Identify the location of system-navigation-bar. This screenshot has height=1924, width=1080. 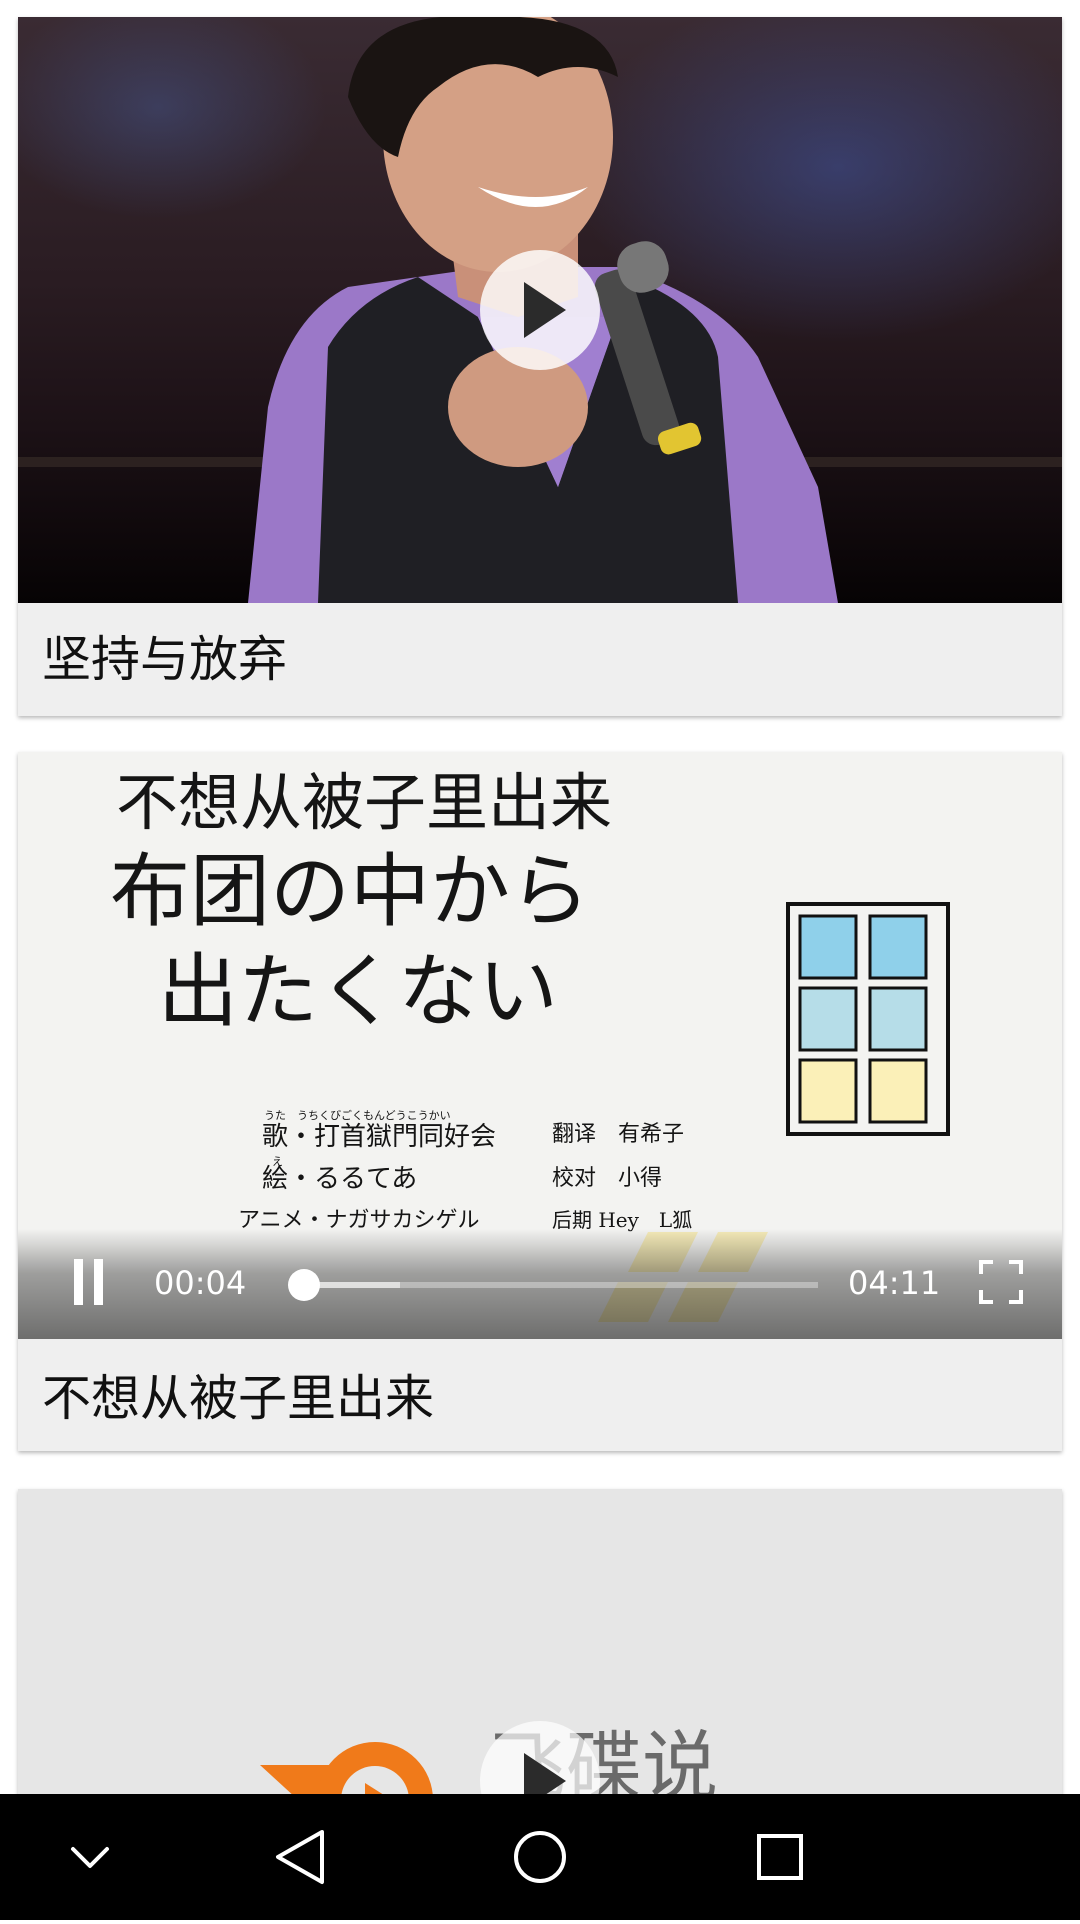
(540, 1857).